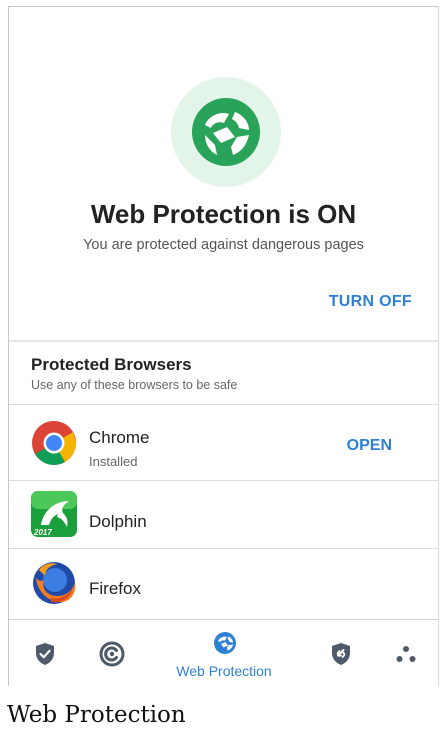 The height and width of the screenshot is (735, 440). I want to click on nav-item-more, so click(406, 653).